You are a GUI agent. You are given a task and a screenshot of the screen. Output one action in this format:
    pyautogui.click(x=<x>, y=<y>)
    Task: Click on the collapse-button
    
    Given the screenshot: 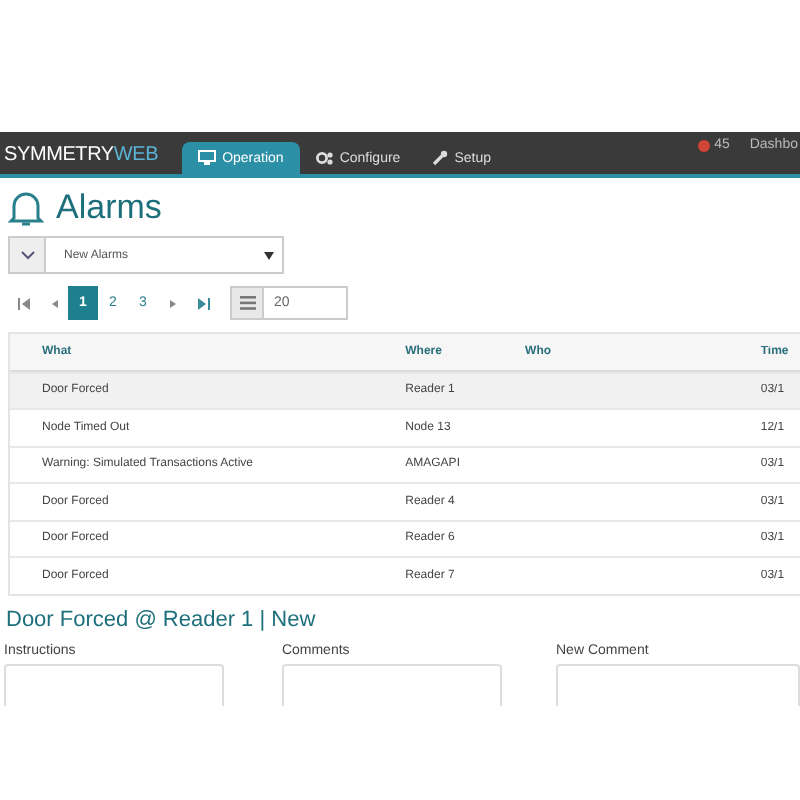 What is the action you would take?
    pyautogui.click(x=28, y=255)
    